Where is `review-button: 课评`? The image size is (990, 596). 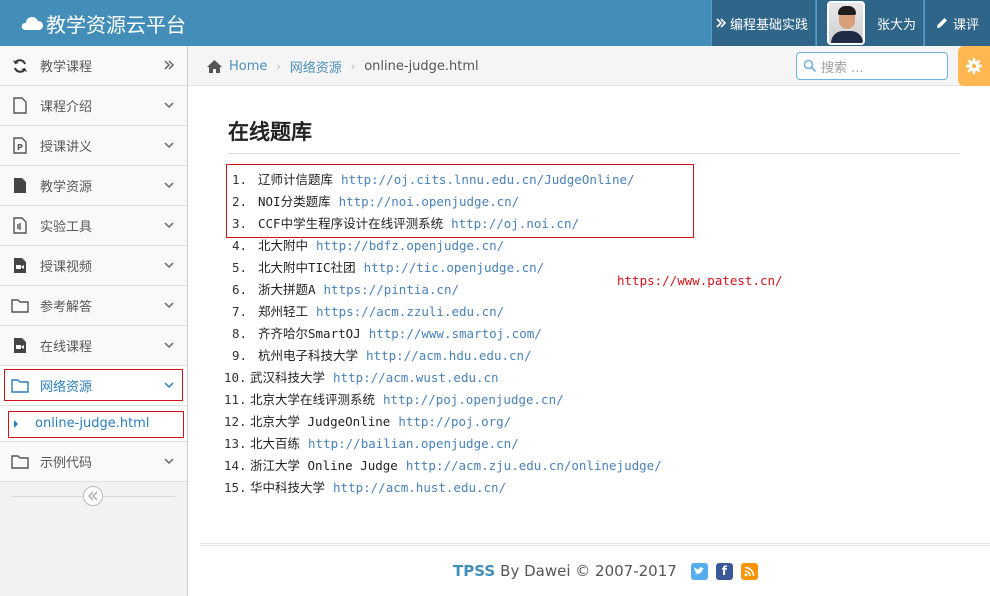
review-button: 课评 is located at coordinates (957, 23).